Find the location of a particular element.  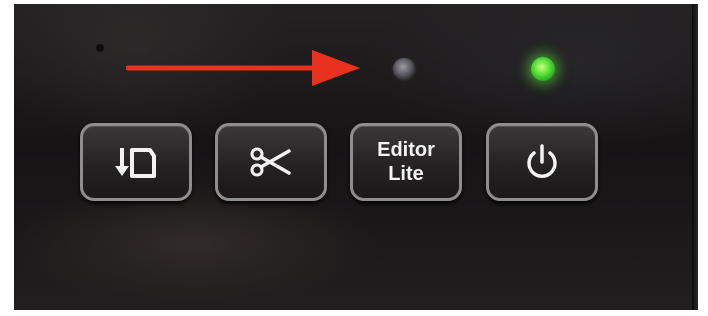

feed-button is located at coordinates (136, 162).